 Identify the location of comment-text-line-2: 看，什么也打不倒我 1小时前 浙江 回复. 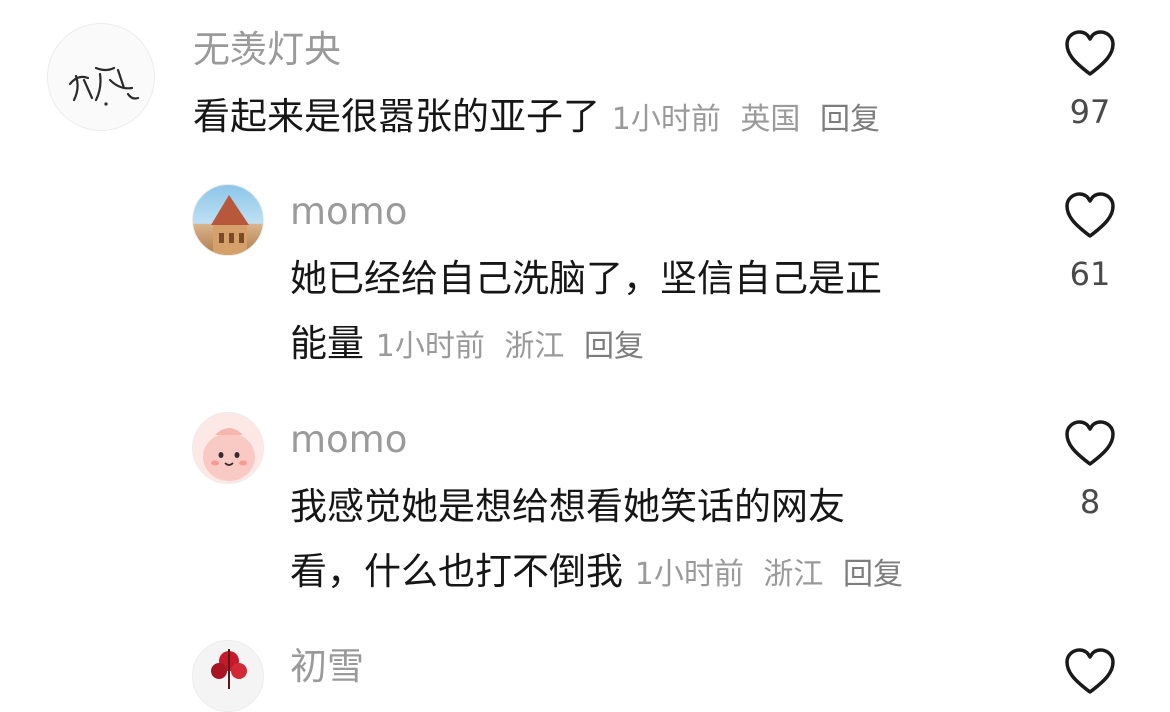
(650, 573).